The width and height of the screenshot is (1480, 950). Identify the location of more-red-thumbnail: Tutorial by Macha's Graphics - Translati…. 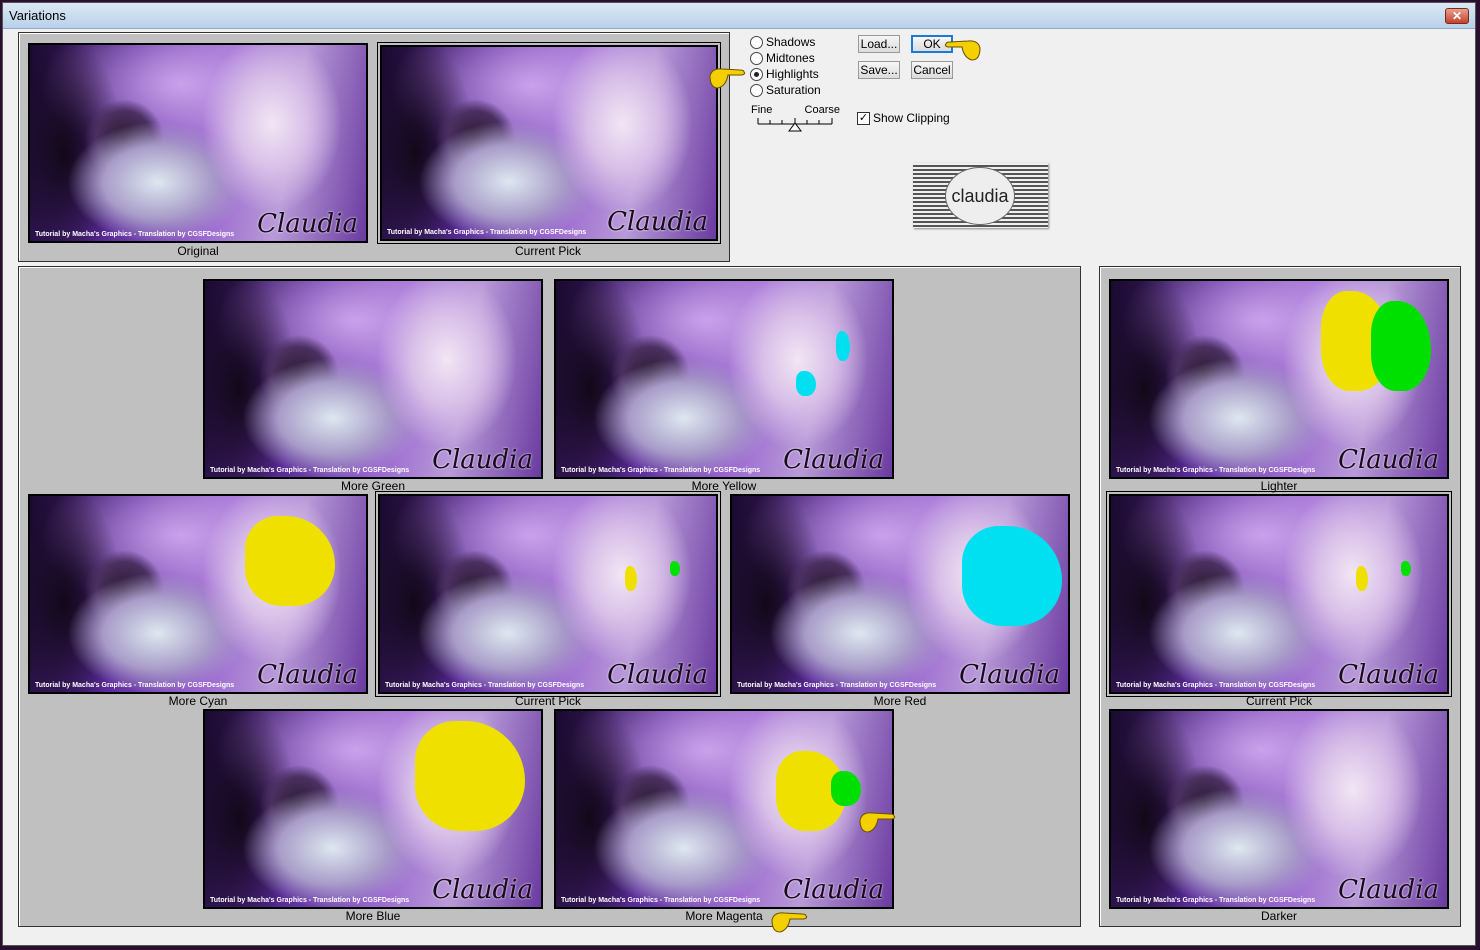
(900, 594).